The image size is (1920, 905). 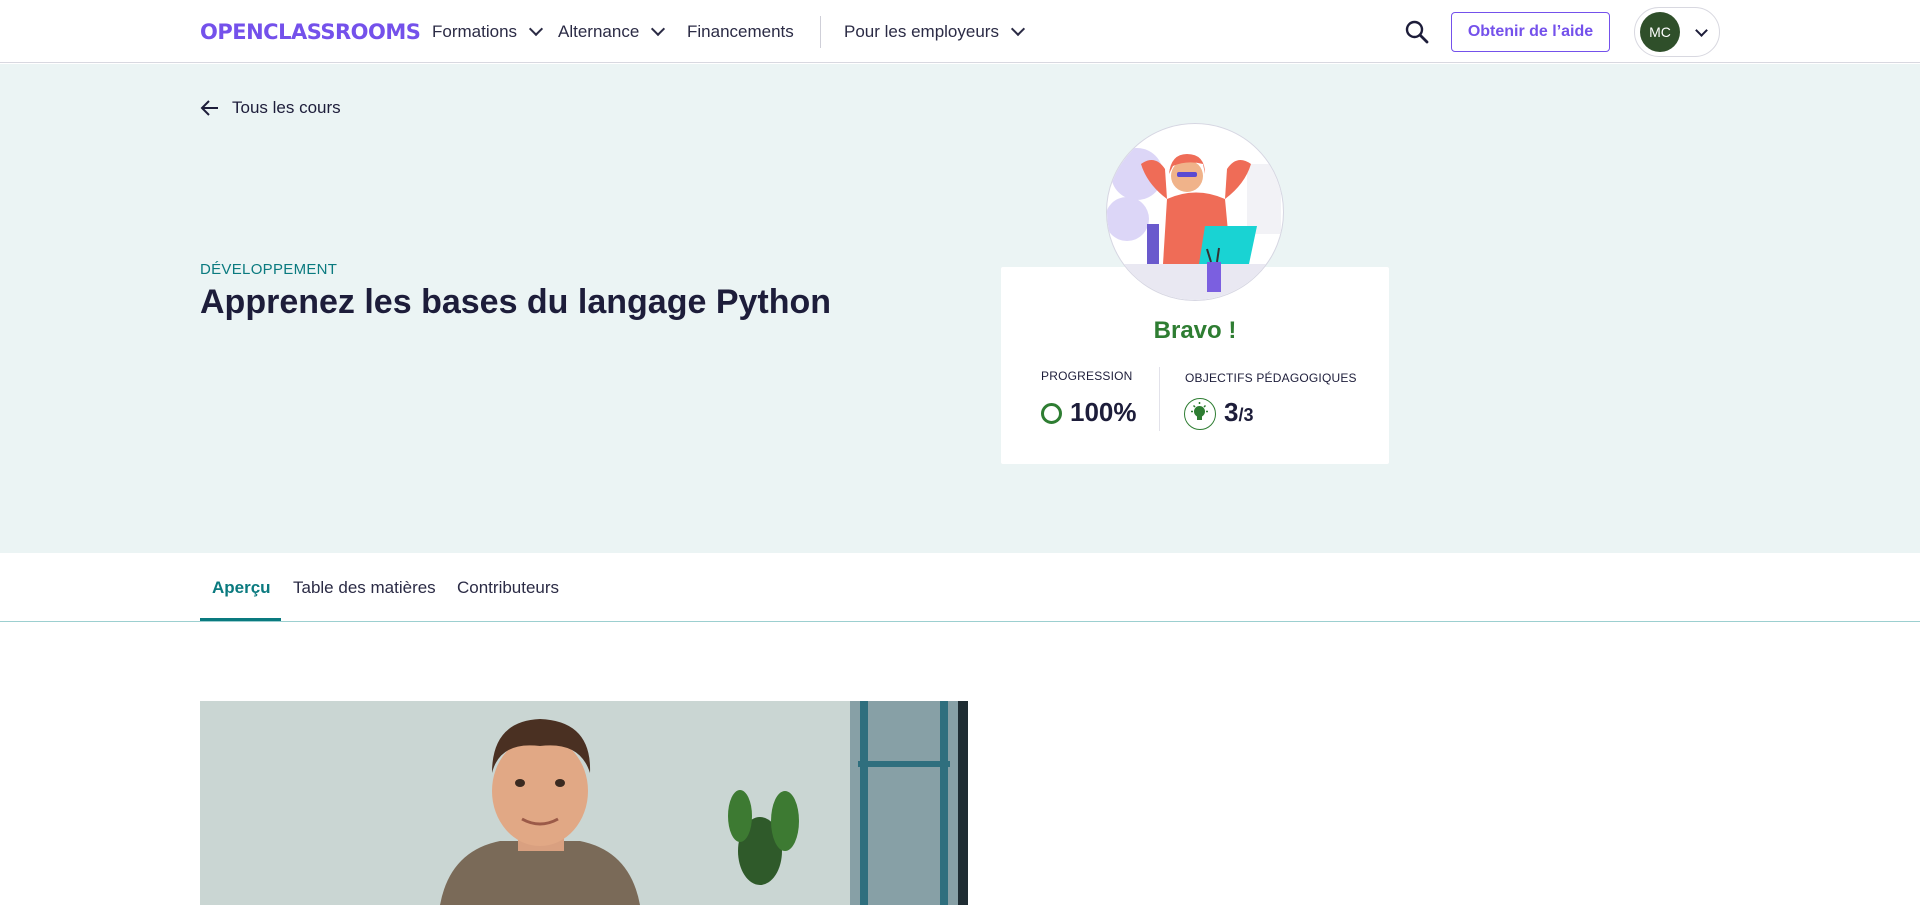 I want to click on nav-divider, so click(x=820, y=32).